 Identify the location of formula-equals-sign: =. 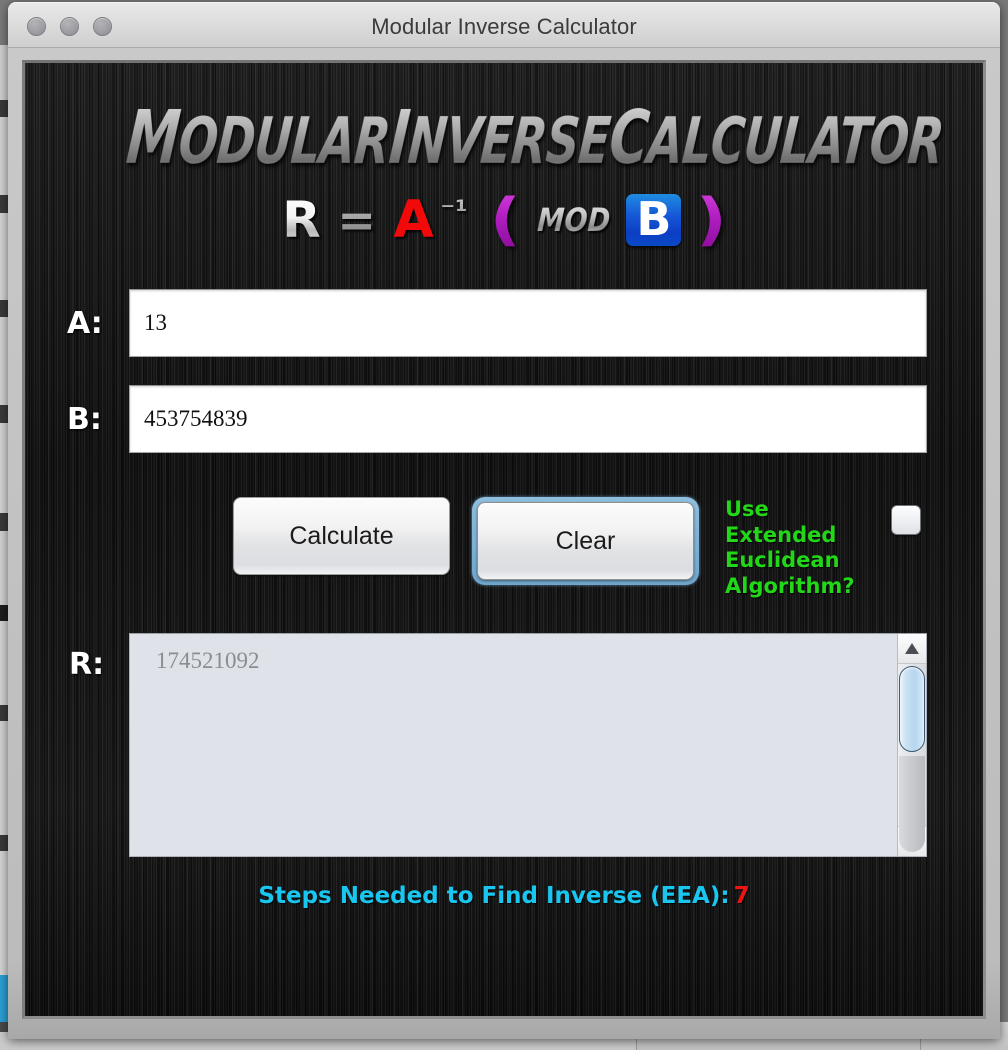
(356, 220).